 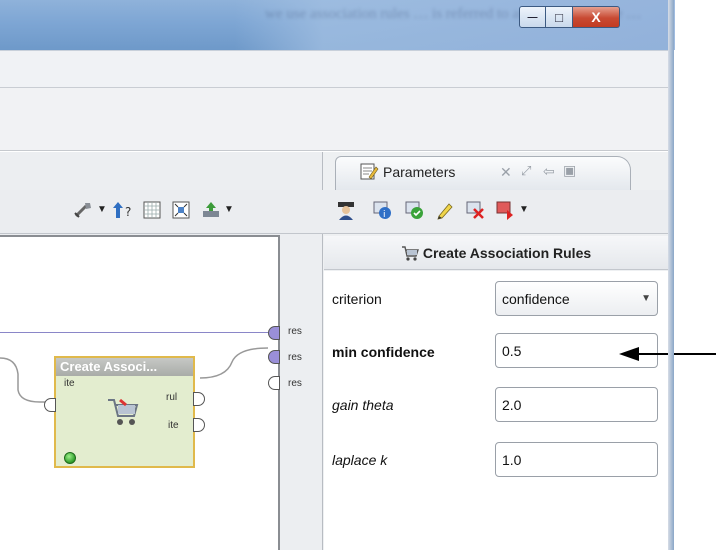 What do you see at coordinates (346, 210) in the screenshot?
I see `expert-mode-icon` at bounding box center [346, 210].